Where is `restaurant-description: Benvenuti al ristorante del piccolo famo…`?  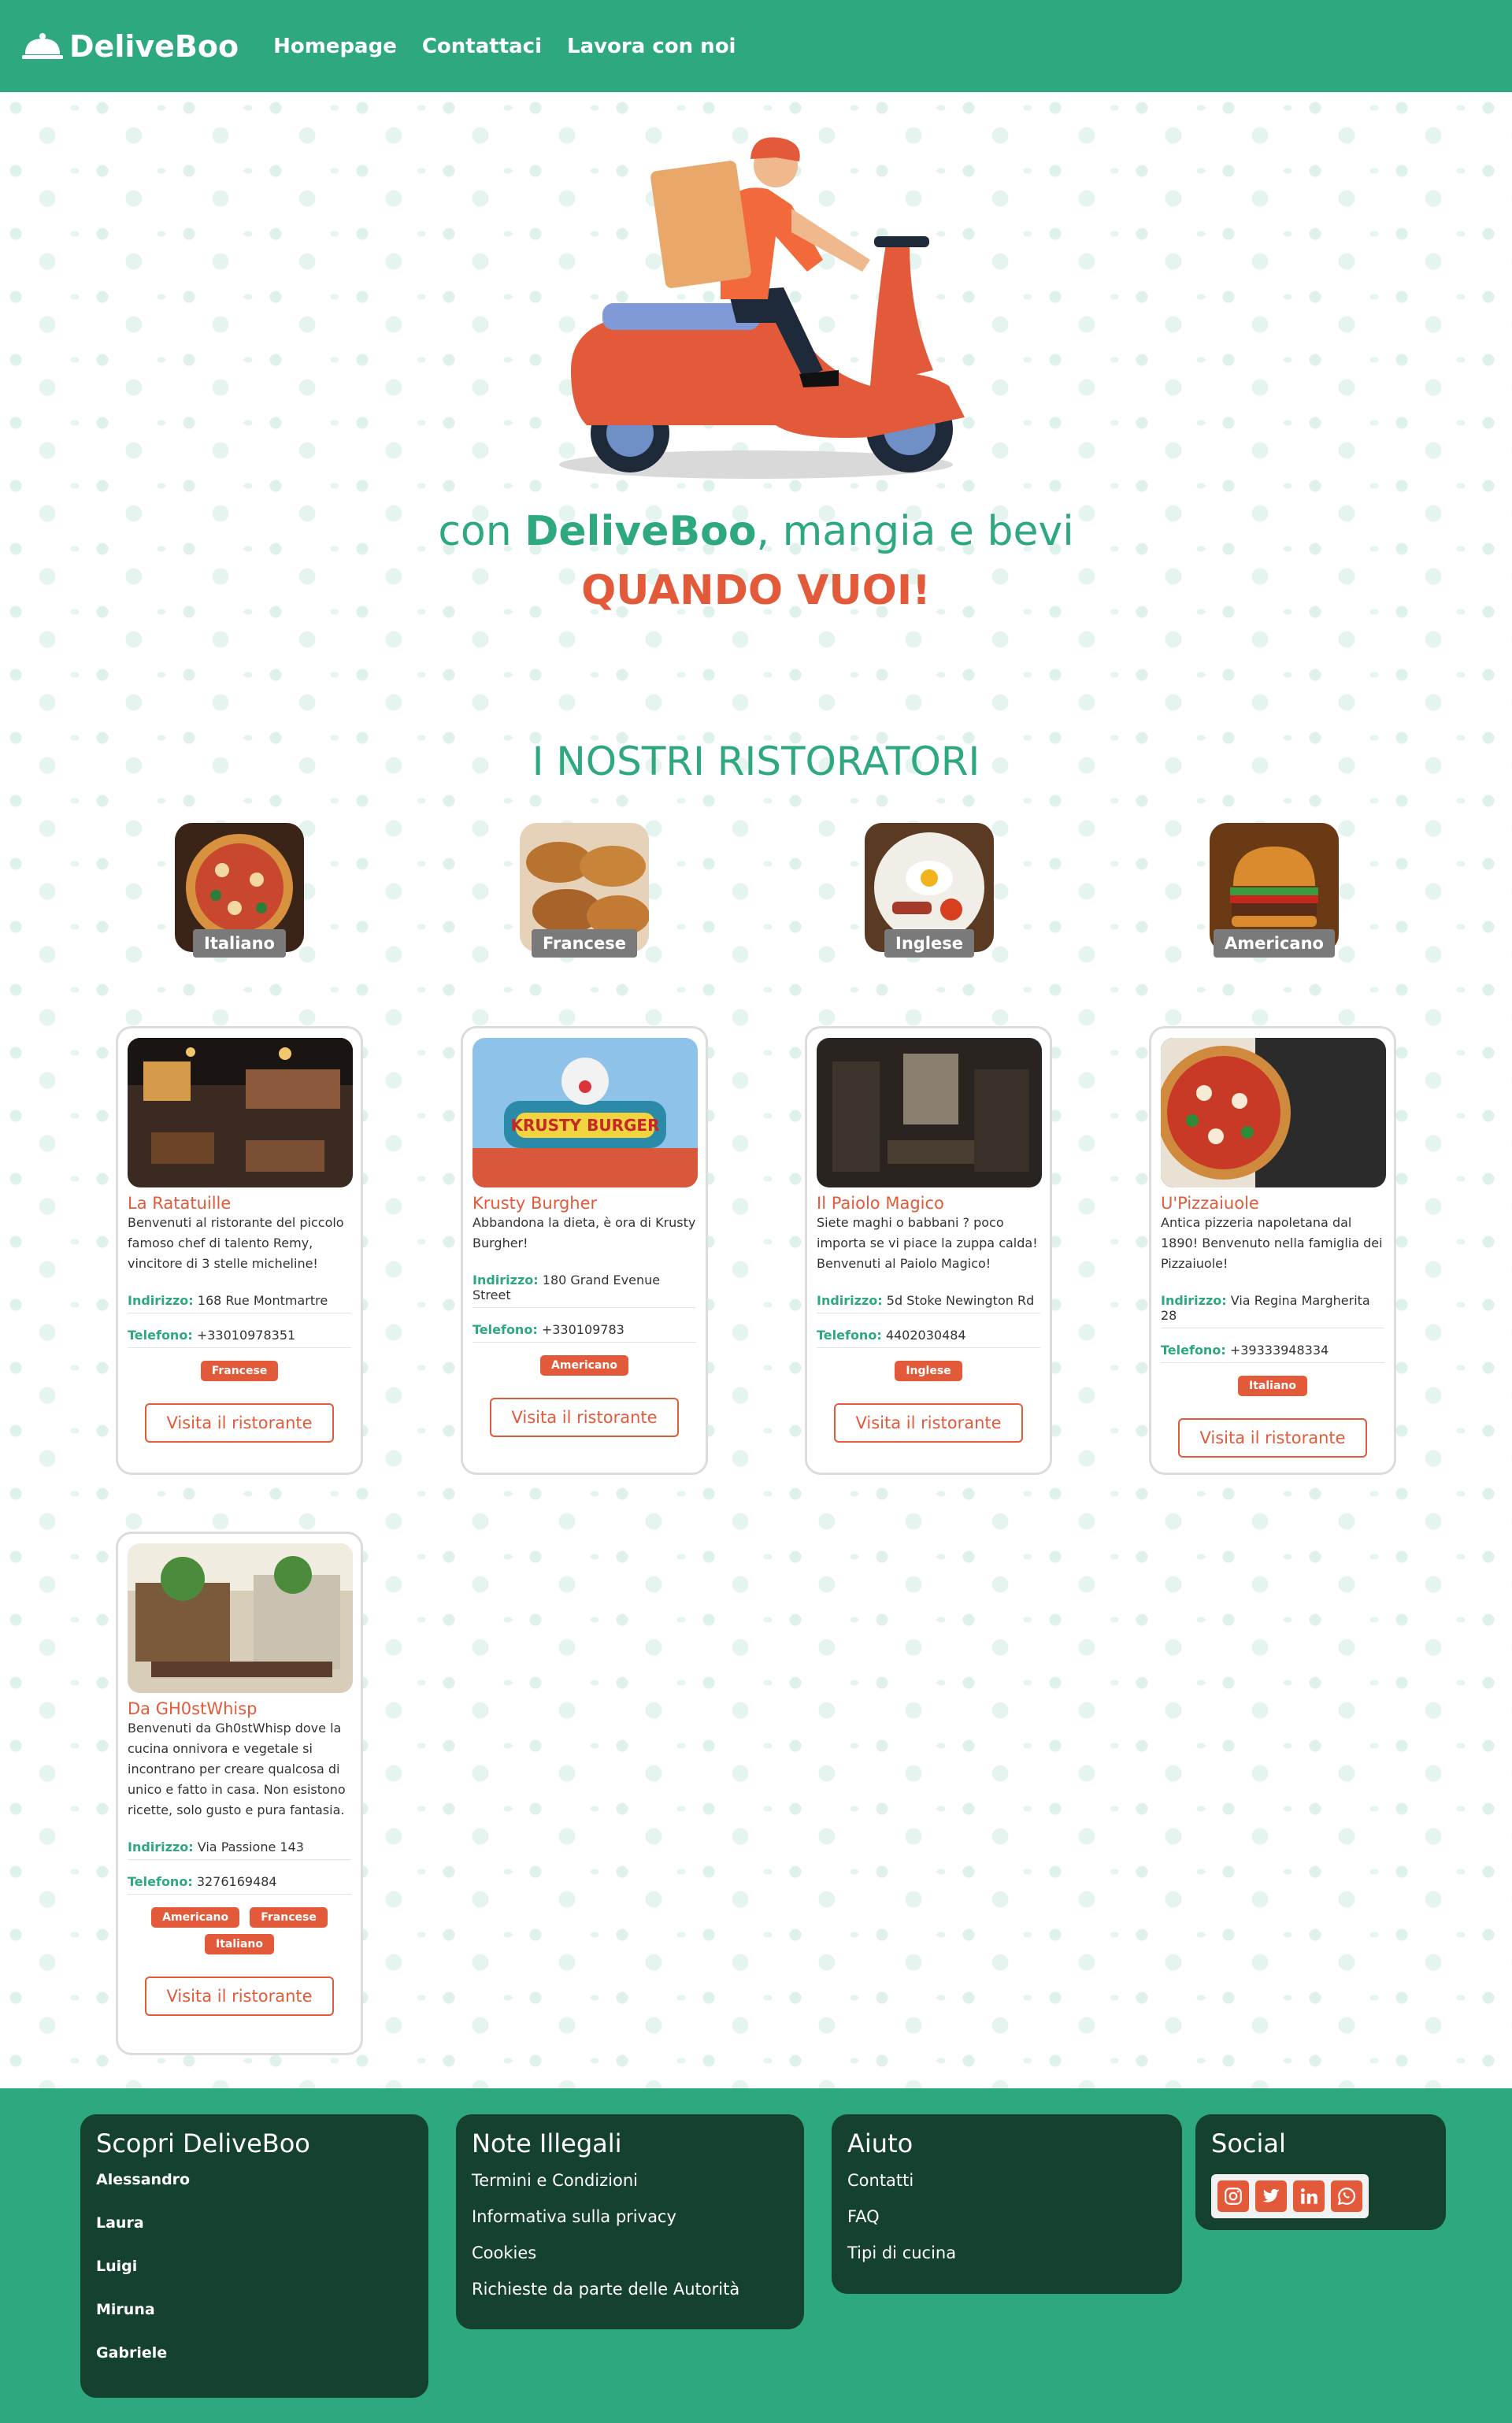 restaurant-description: Benvenuti al ristorante del piccolo famo… is located at coordinates (236, 1243).